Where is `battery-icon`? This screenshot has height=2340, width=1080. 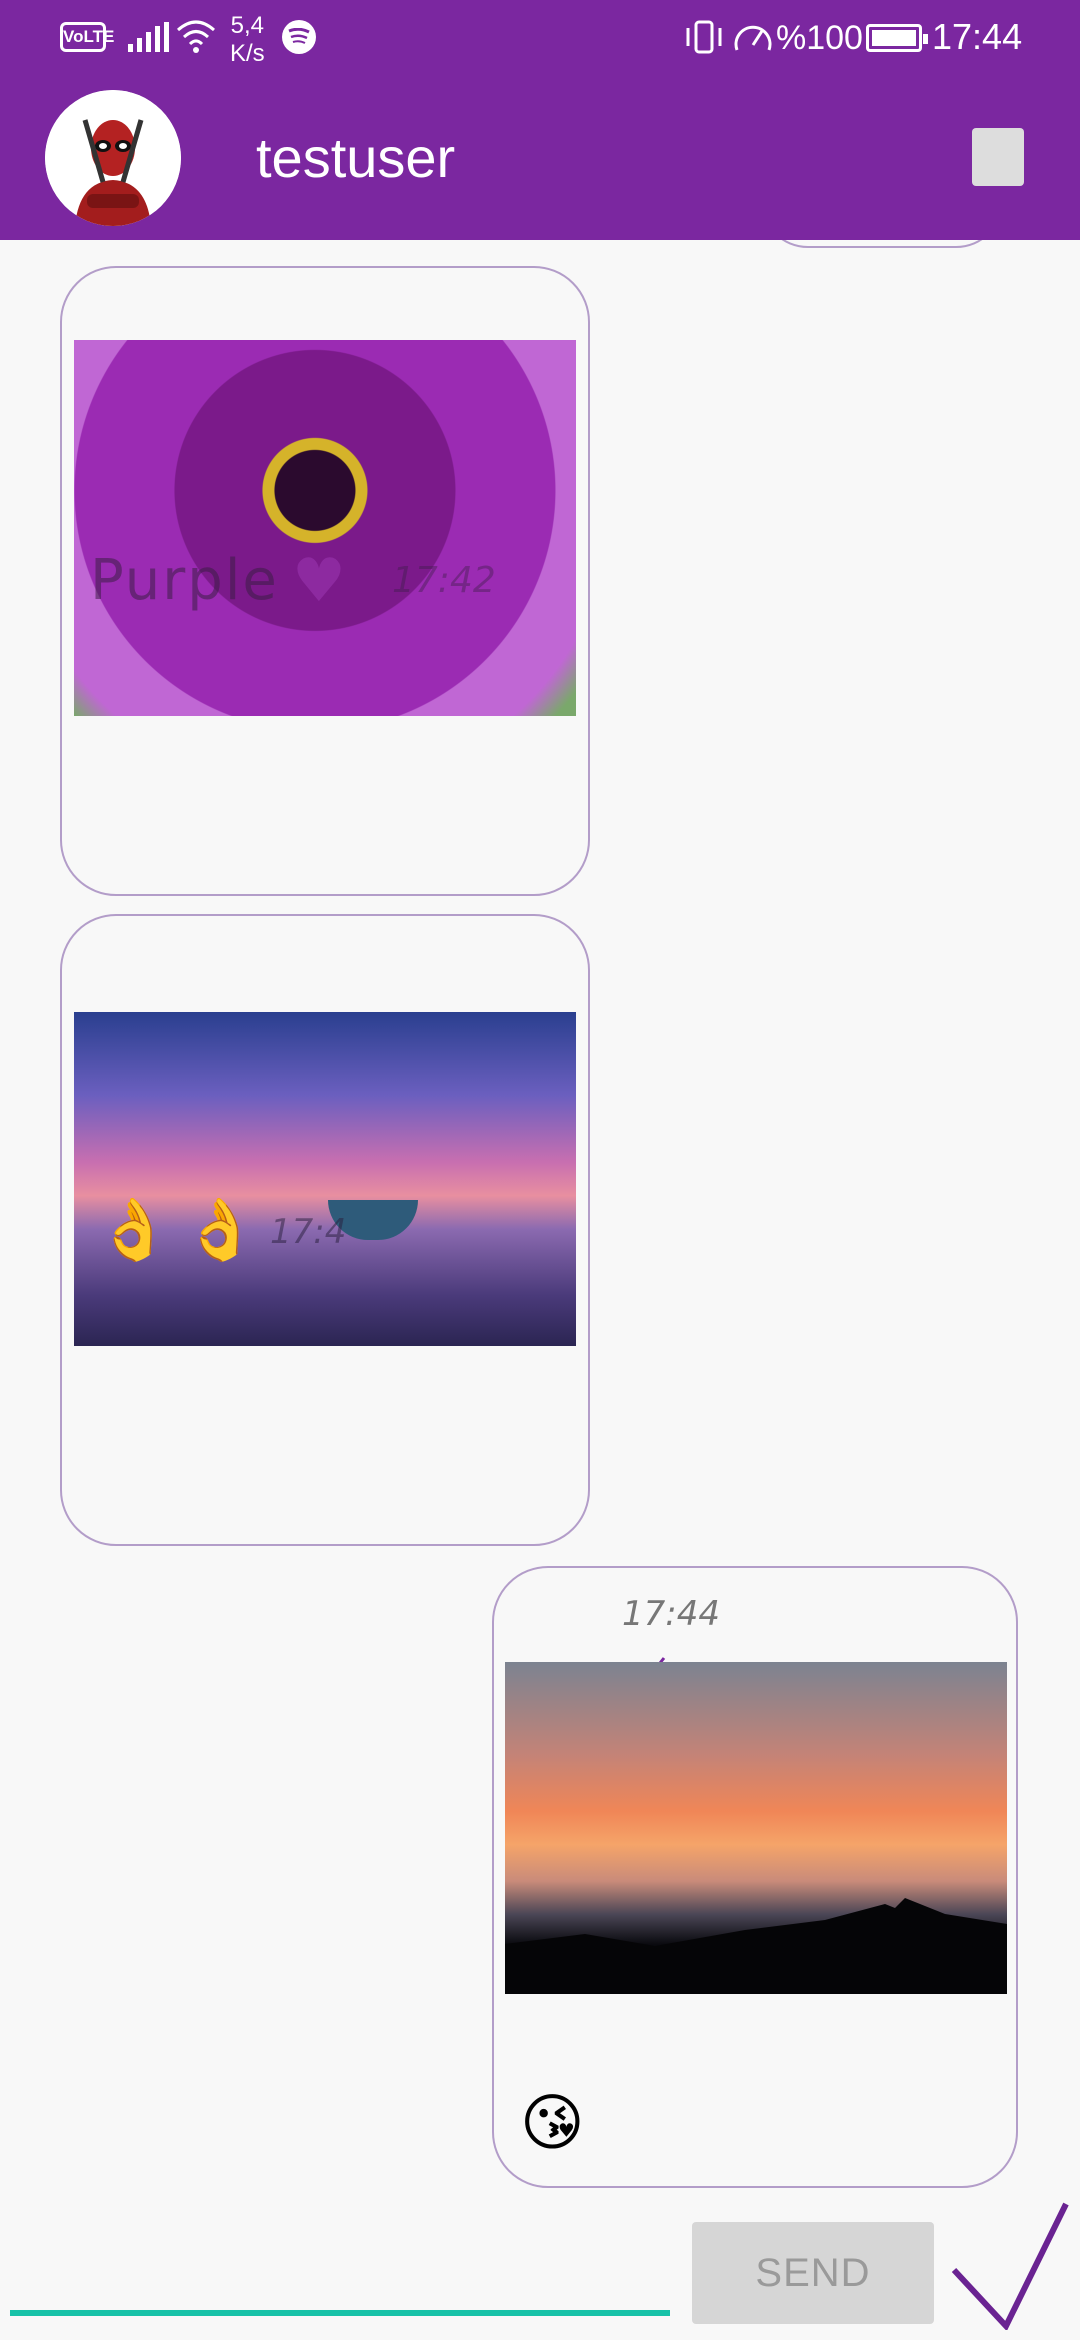
battery-icon is located at coordinates (897, 38).